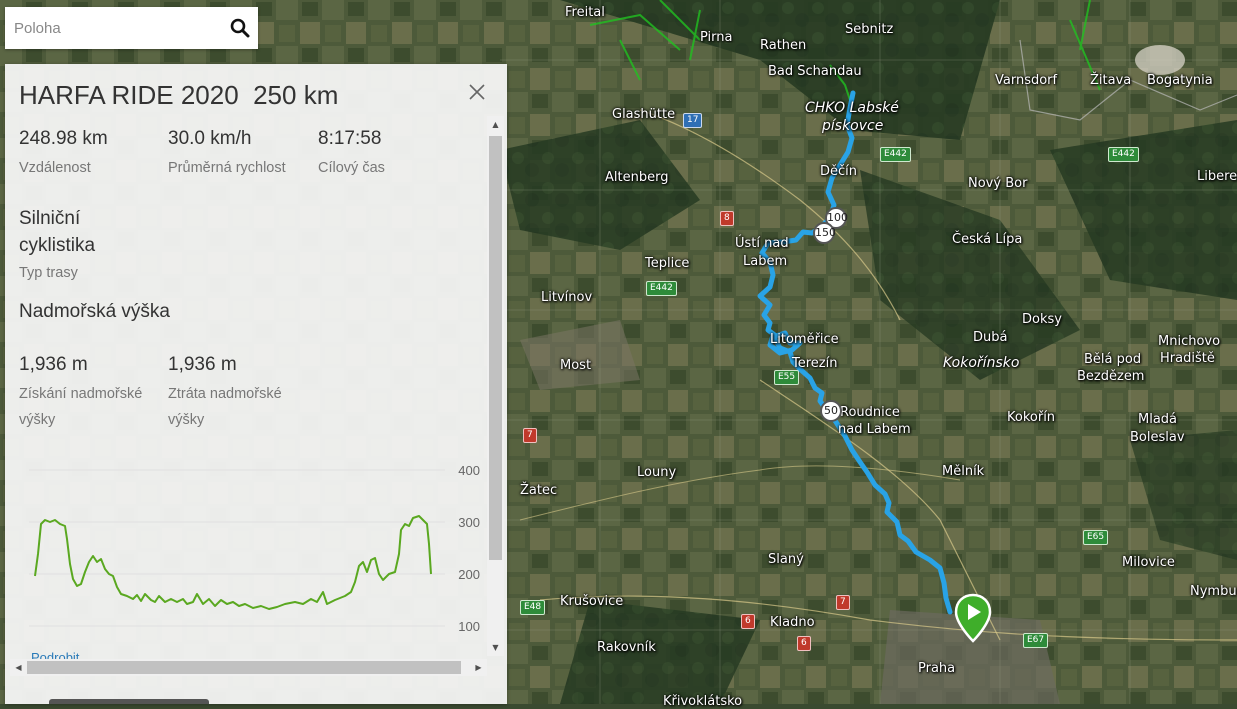 This screenshot has height=709, width=1237. What do you see at coordinates (227, 154) in the screenshot?
I see `avg-speed-stat: 30.0 km/h Průměrná rychlost` at bounding box center [227, 154].